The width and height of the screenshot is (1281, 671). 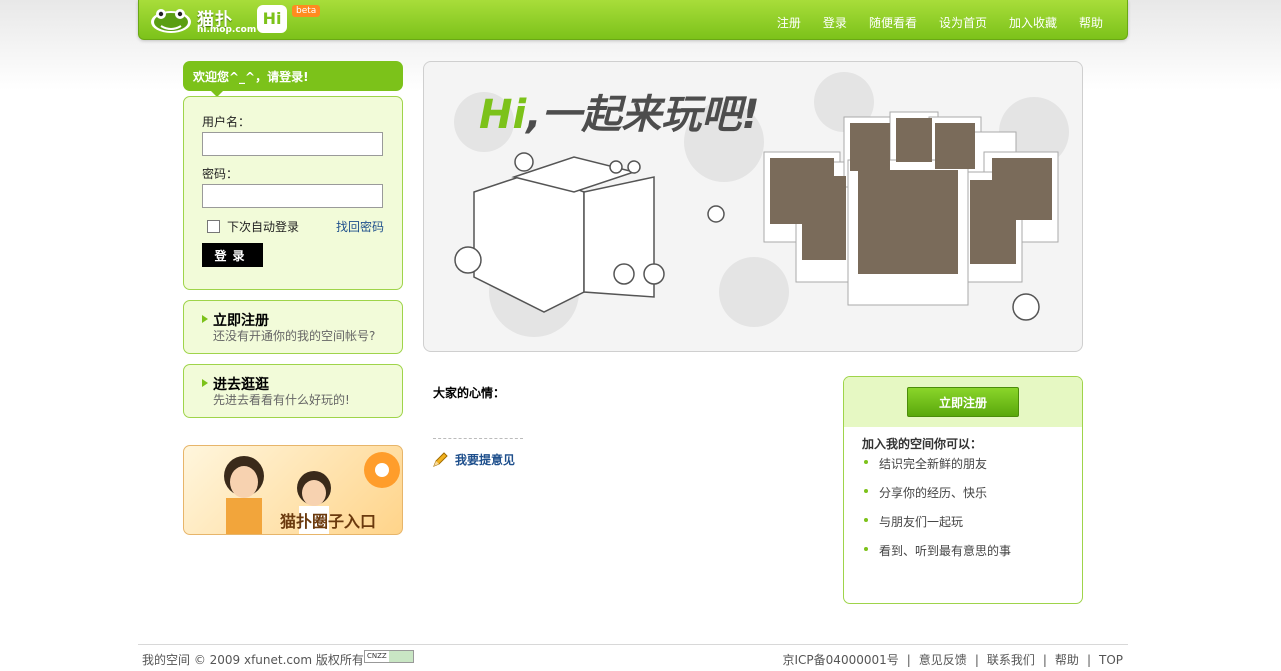 What do you see at coordinates (1033, 22) in the screenshot?
I see `nav-add-favorite: 加入收藏` at bounding box center [1033, 22].